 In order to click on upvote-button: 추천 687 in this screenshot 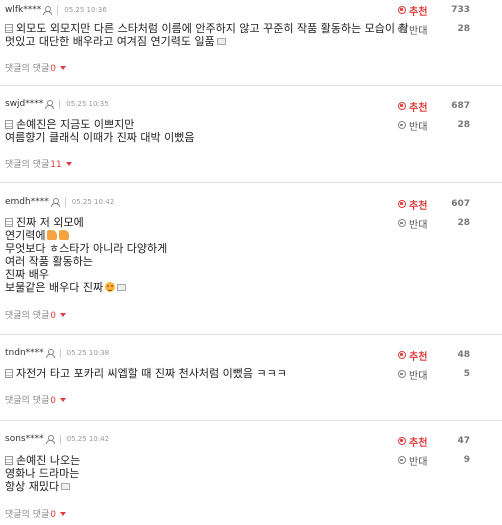, I will do `click(434, 106)`.